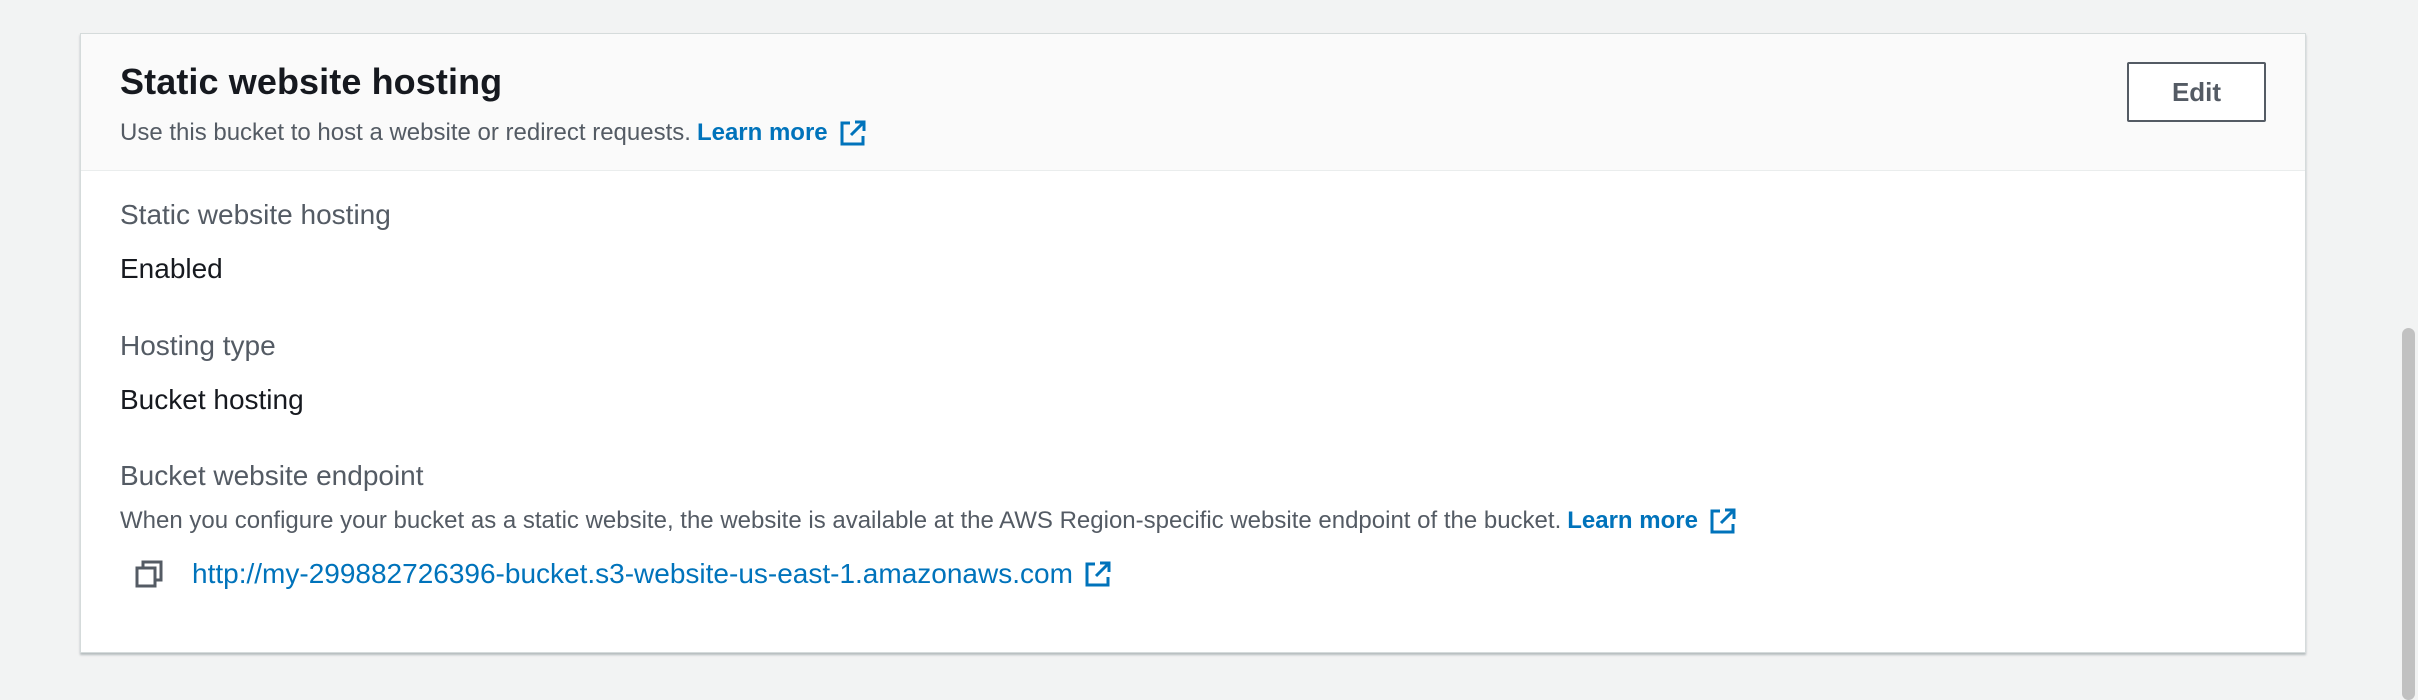 The height and width of the screenshot is (700, 2418). What do you see at coordinates (311, 81) in the screenshot?
I see `panel-title: Static website hosting` at bounding box center [311, 81].